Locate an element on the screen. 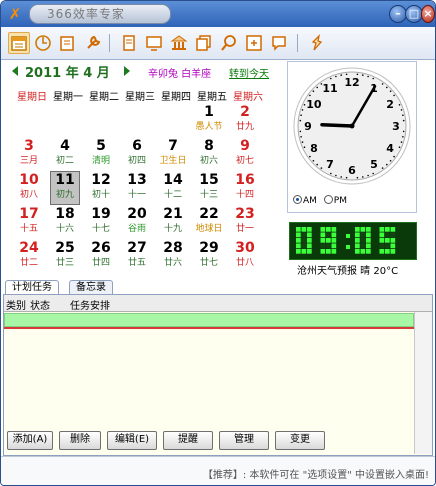 The width and height of the screenshot is (436, 486). year-month-label: 2011 年 4 月 is located at coordinates (67, 71).